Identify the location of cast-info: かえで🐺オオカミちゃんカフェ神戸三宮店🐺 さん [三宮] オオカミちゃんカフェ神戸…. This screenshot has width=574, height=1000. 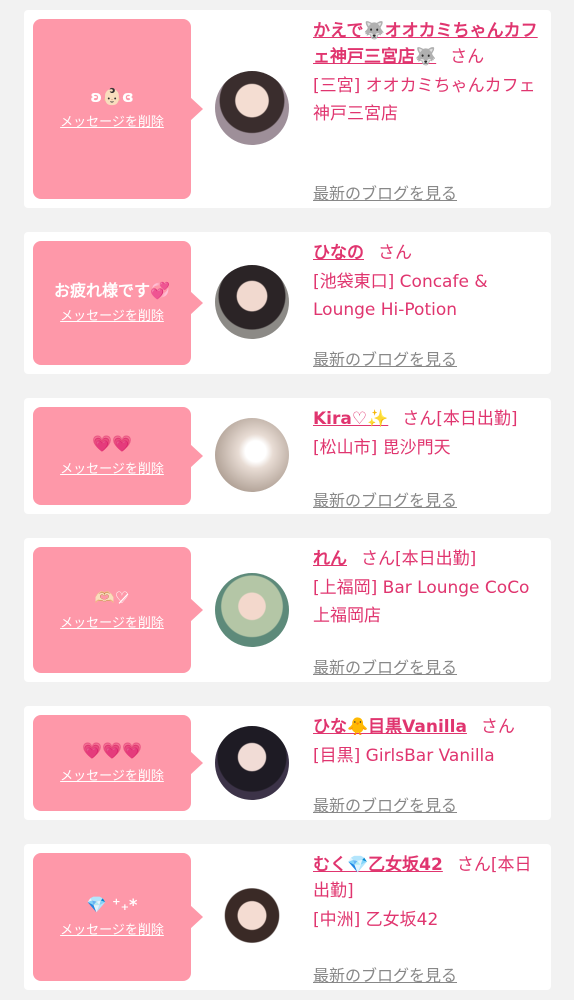
(429, 110).